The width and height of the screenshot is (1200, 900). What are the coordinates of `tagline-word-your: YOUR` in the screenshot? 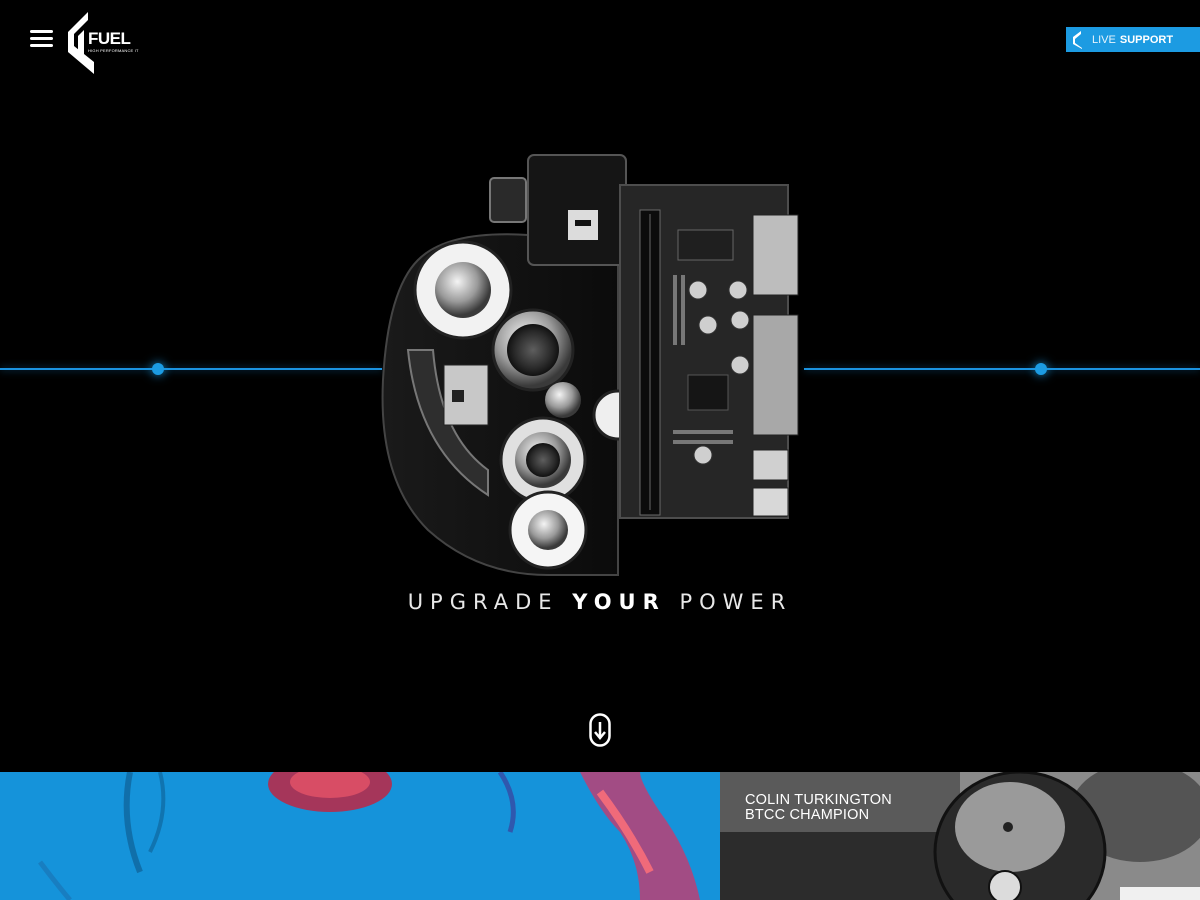 It's located at (619, 602).